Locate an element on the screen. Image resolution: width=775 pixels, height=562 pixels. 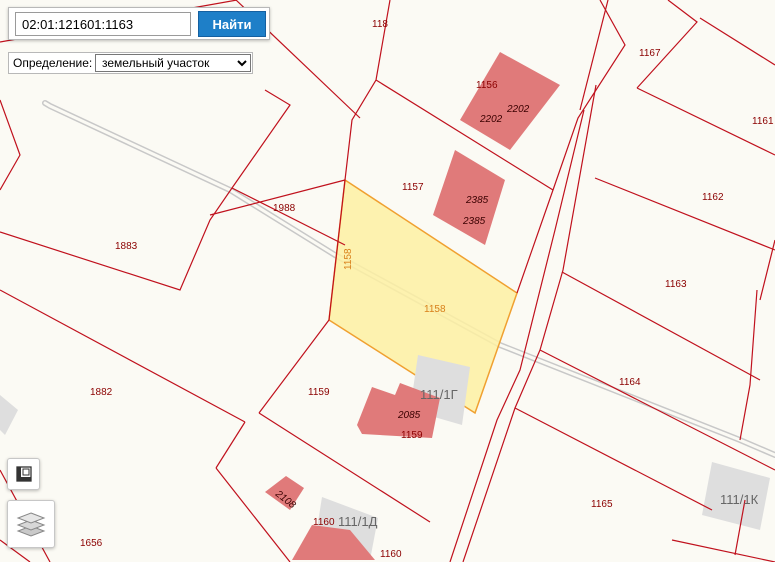
search-panel: Найти is located at coordinates (139, 23).